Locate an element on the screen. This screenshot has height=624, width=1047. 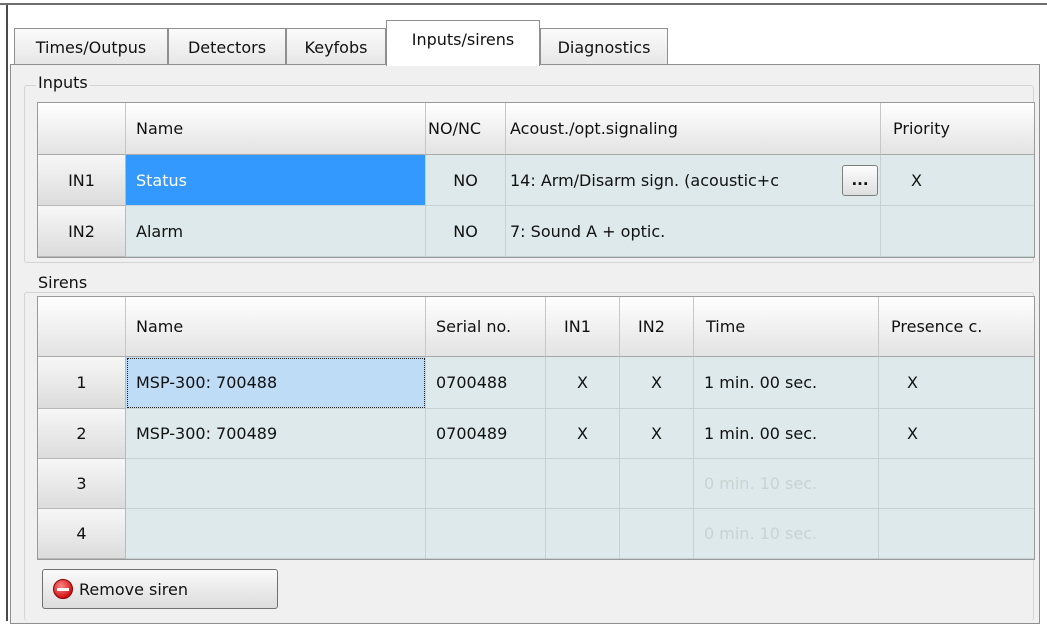
tab-detectors: Detectors is located at coordinates (227, 46).